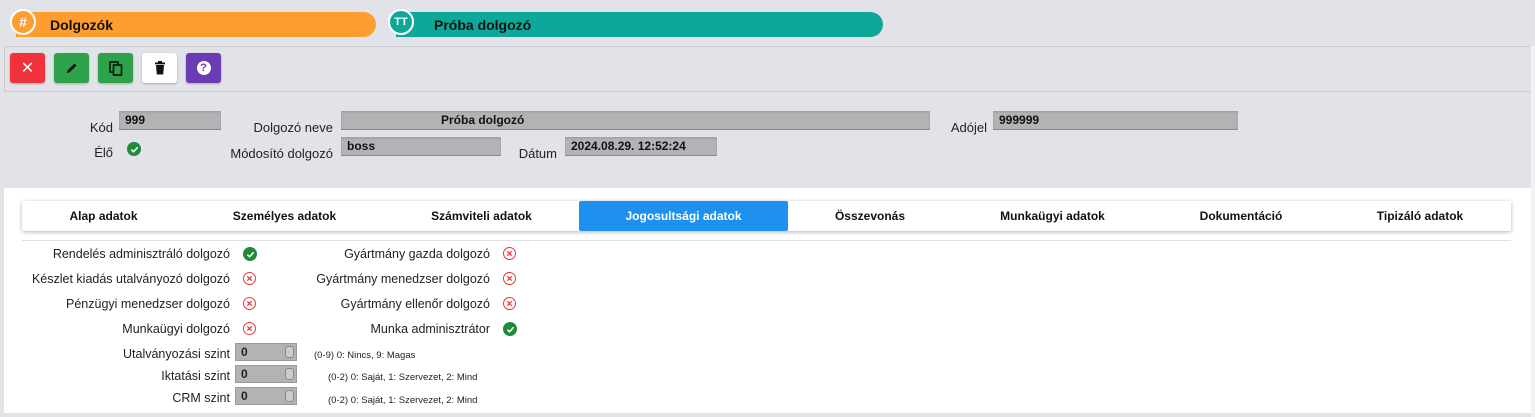 This screenshot has height=417, width=1535. I want to click on perm-label-gyartmany-menedzser: Gyártmány menedzser dolgozó, so click(403, 279).